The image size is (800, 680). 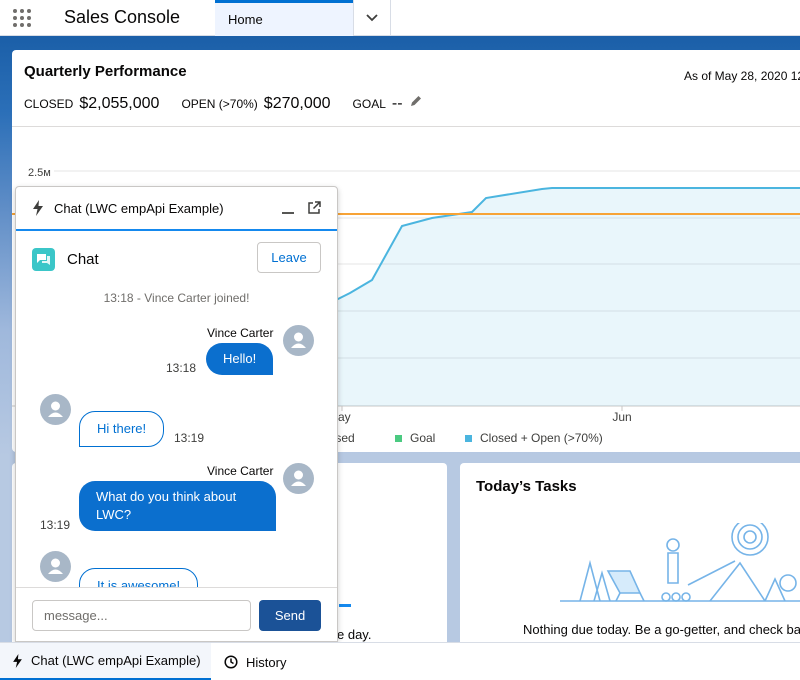 I want to click on minimize-icon, so click(x=288, y=213).